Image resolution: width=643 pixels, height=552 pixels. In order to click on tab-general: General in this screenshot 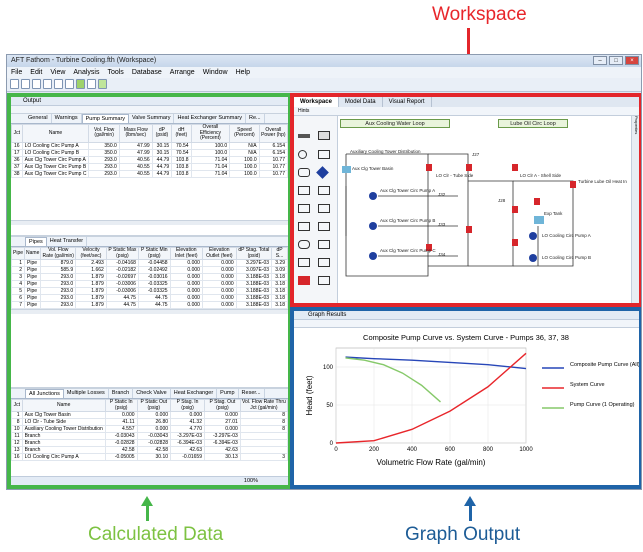, I will do `click(38, 118)`.